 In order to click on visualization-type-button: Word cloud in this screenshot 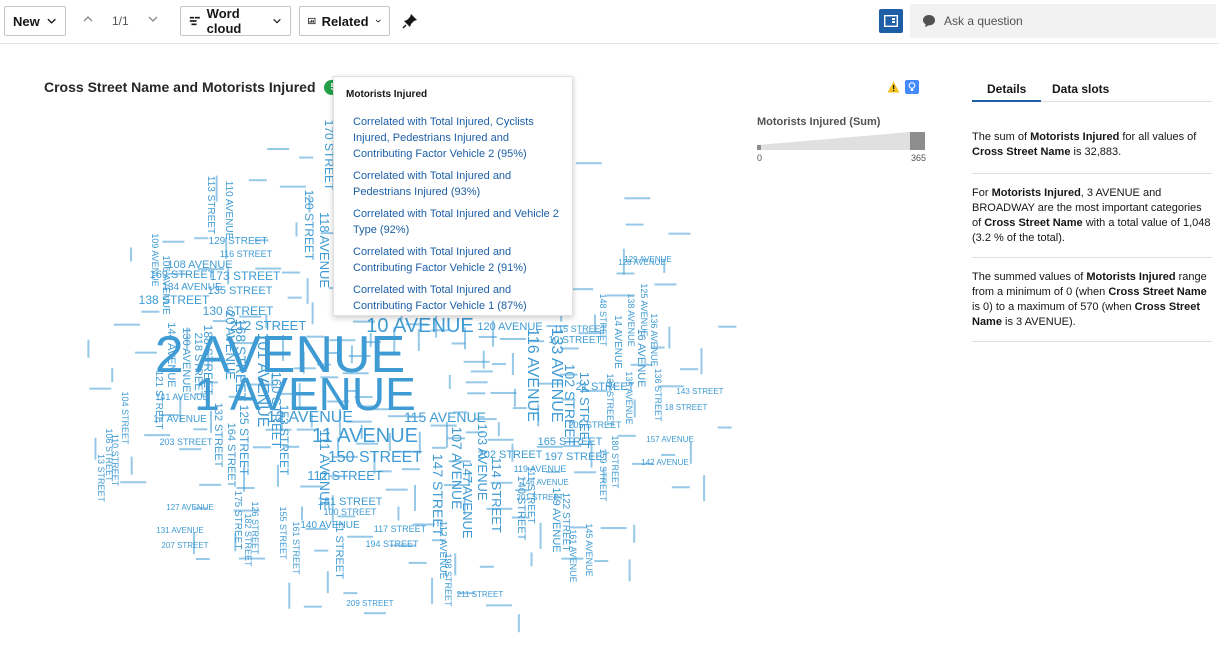, I will do `click(235, 21)`.